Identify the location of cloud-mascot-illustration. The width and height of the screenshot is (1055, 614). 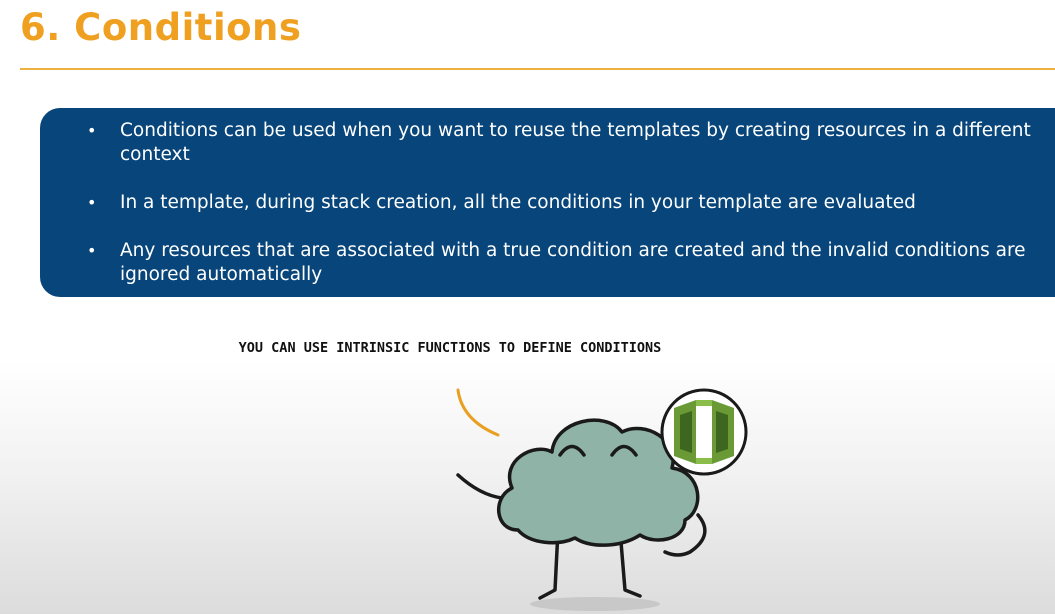
(602, 499).